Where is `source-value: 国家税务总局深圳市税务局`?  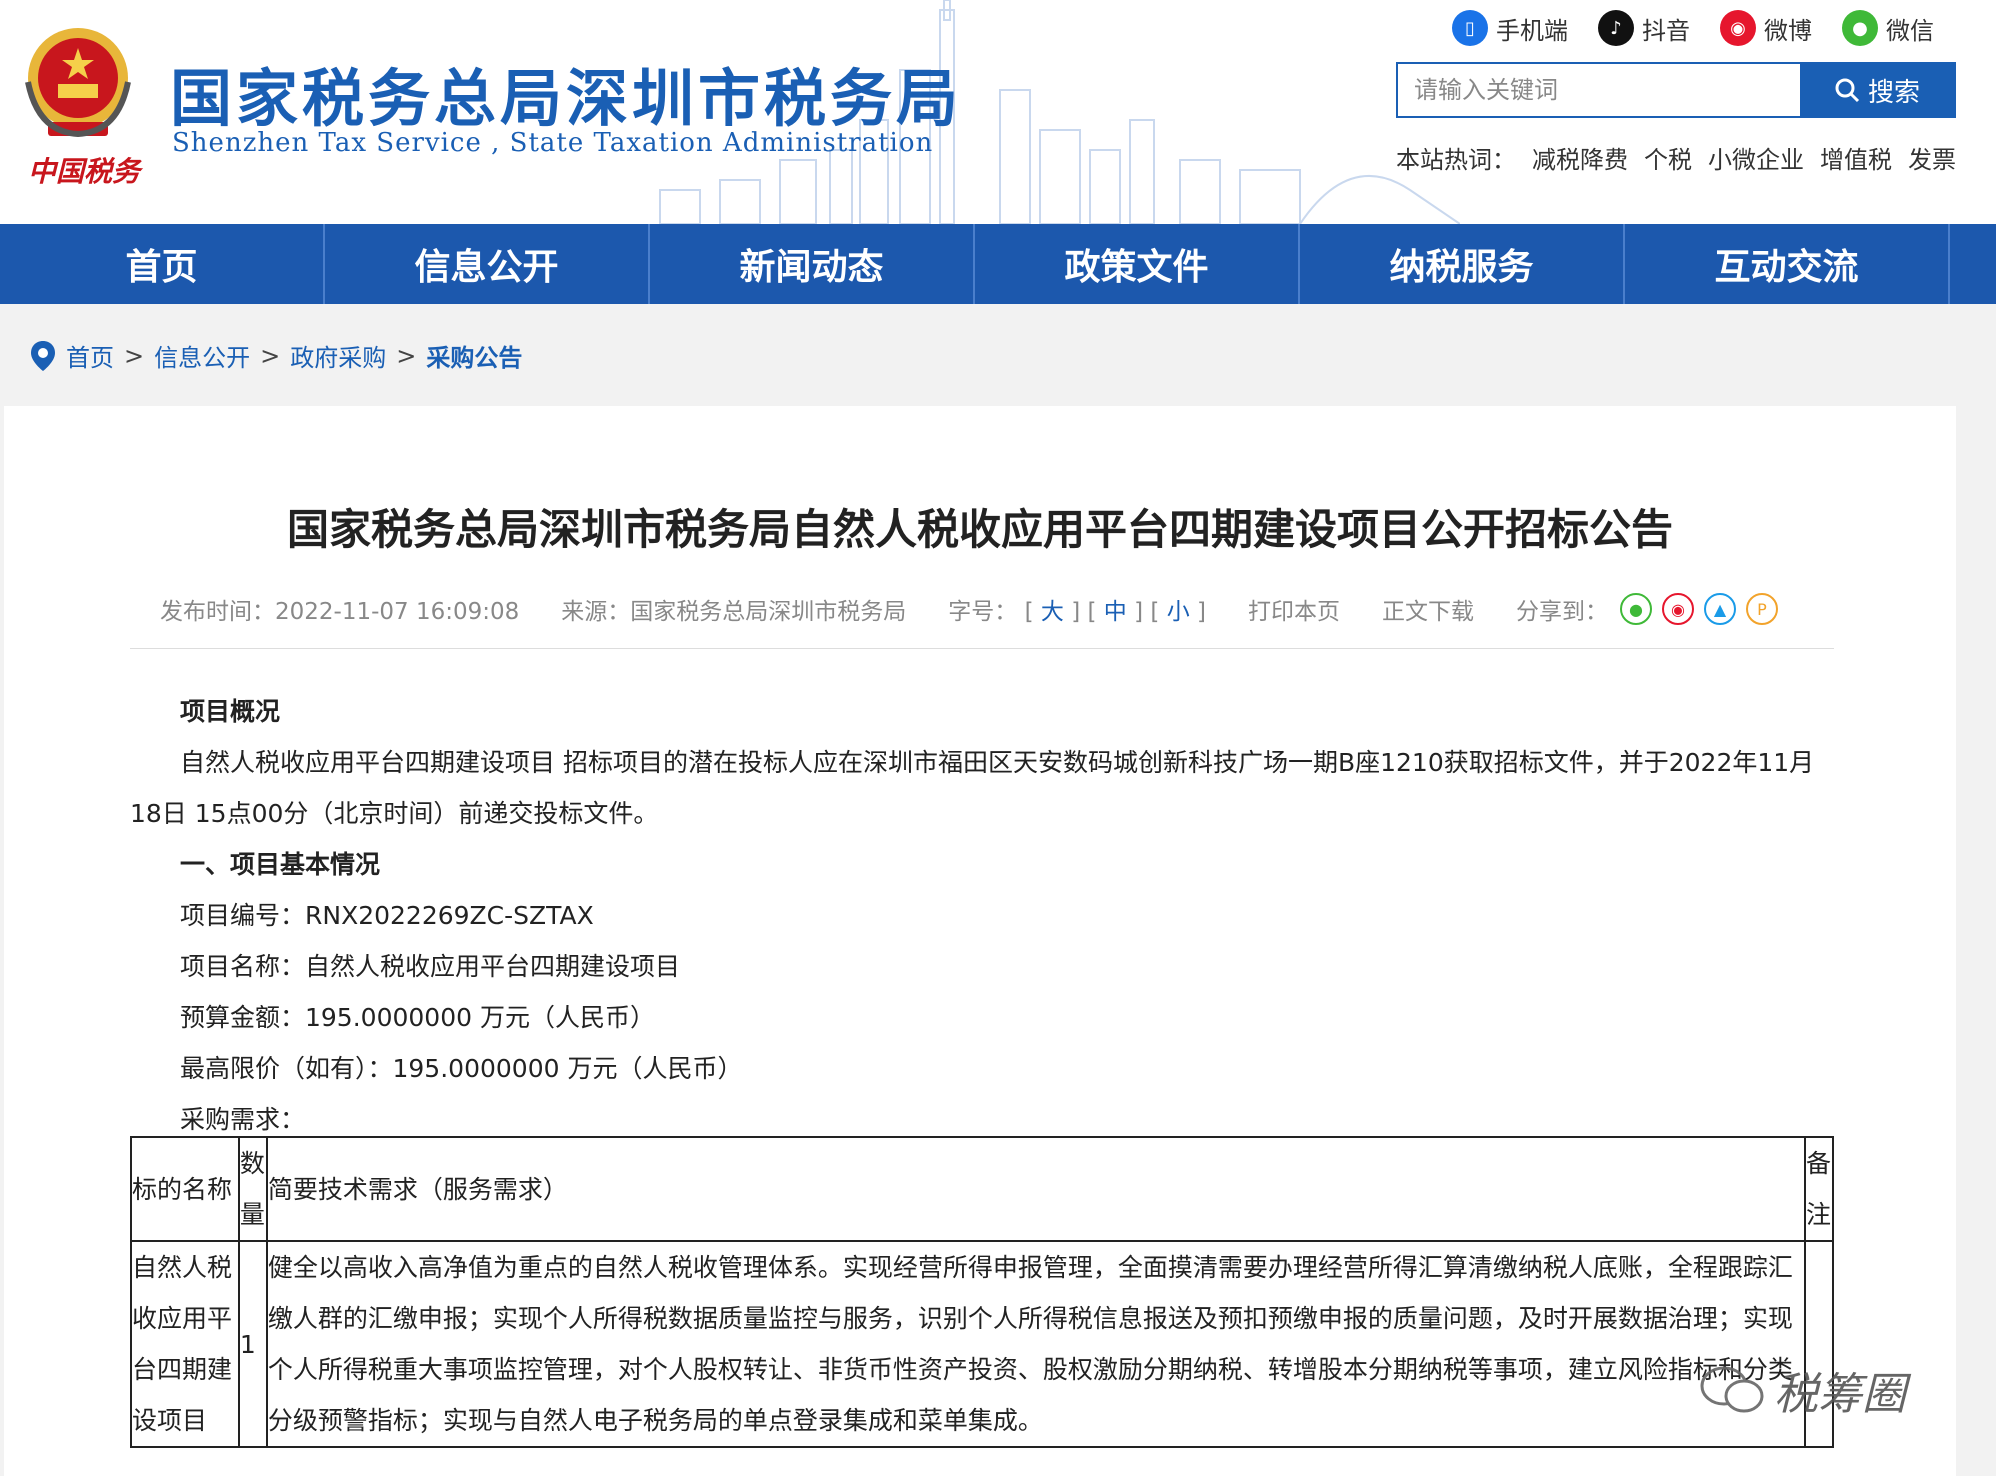 source-value: 国家税务总局深圳市税务局 is located at coordinates (768, 612).